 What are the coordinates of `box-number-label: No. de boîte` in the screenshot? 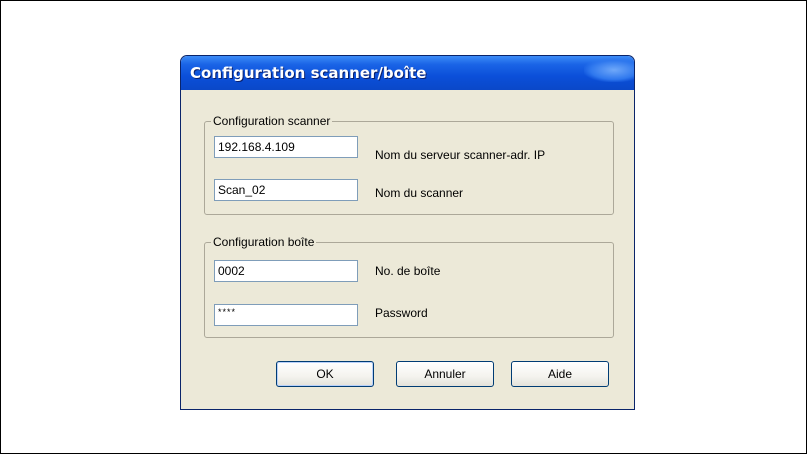 It's located at (408, 271).